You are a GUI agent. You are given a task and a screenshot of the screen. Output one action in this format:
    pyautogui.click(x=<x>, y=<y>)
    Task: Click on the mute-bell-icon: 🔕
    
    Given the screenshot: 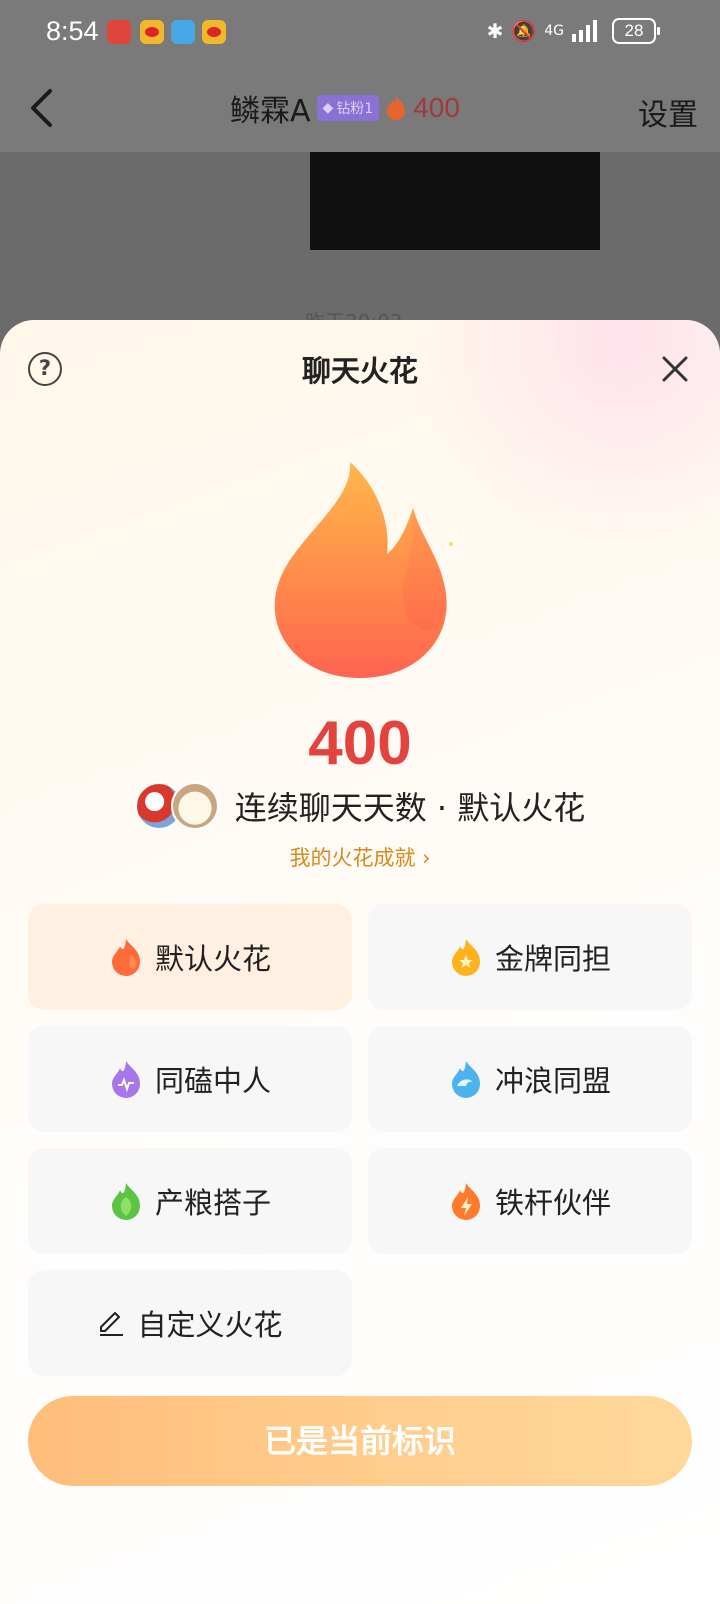 What is the action you would take?
    pyautogui.click(x=524, y=31)
    